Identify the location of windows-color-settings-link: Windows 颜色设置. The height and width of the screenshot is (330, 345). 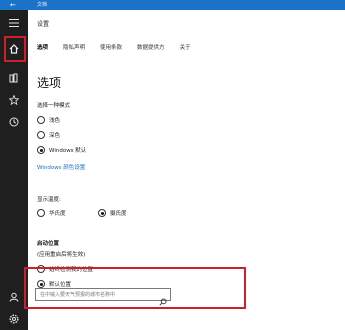
(61, 167).